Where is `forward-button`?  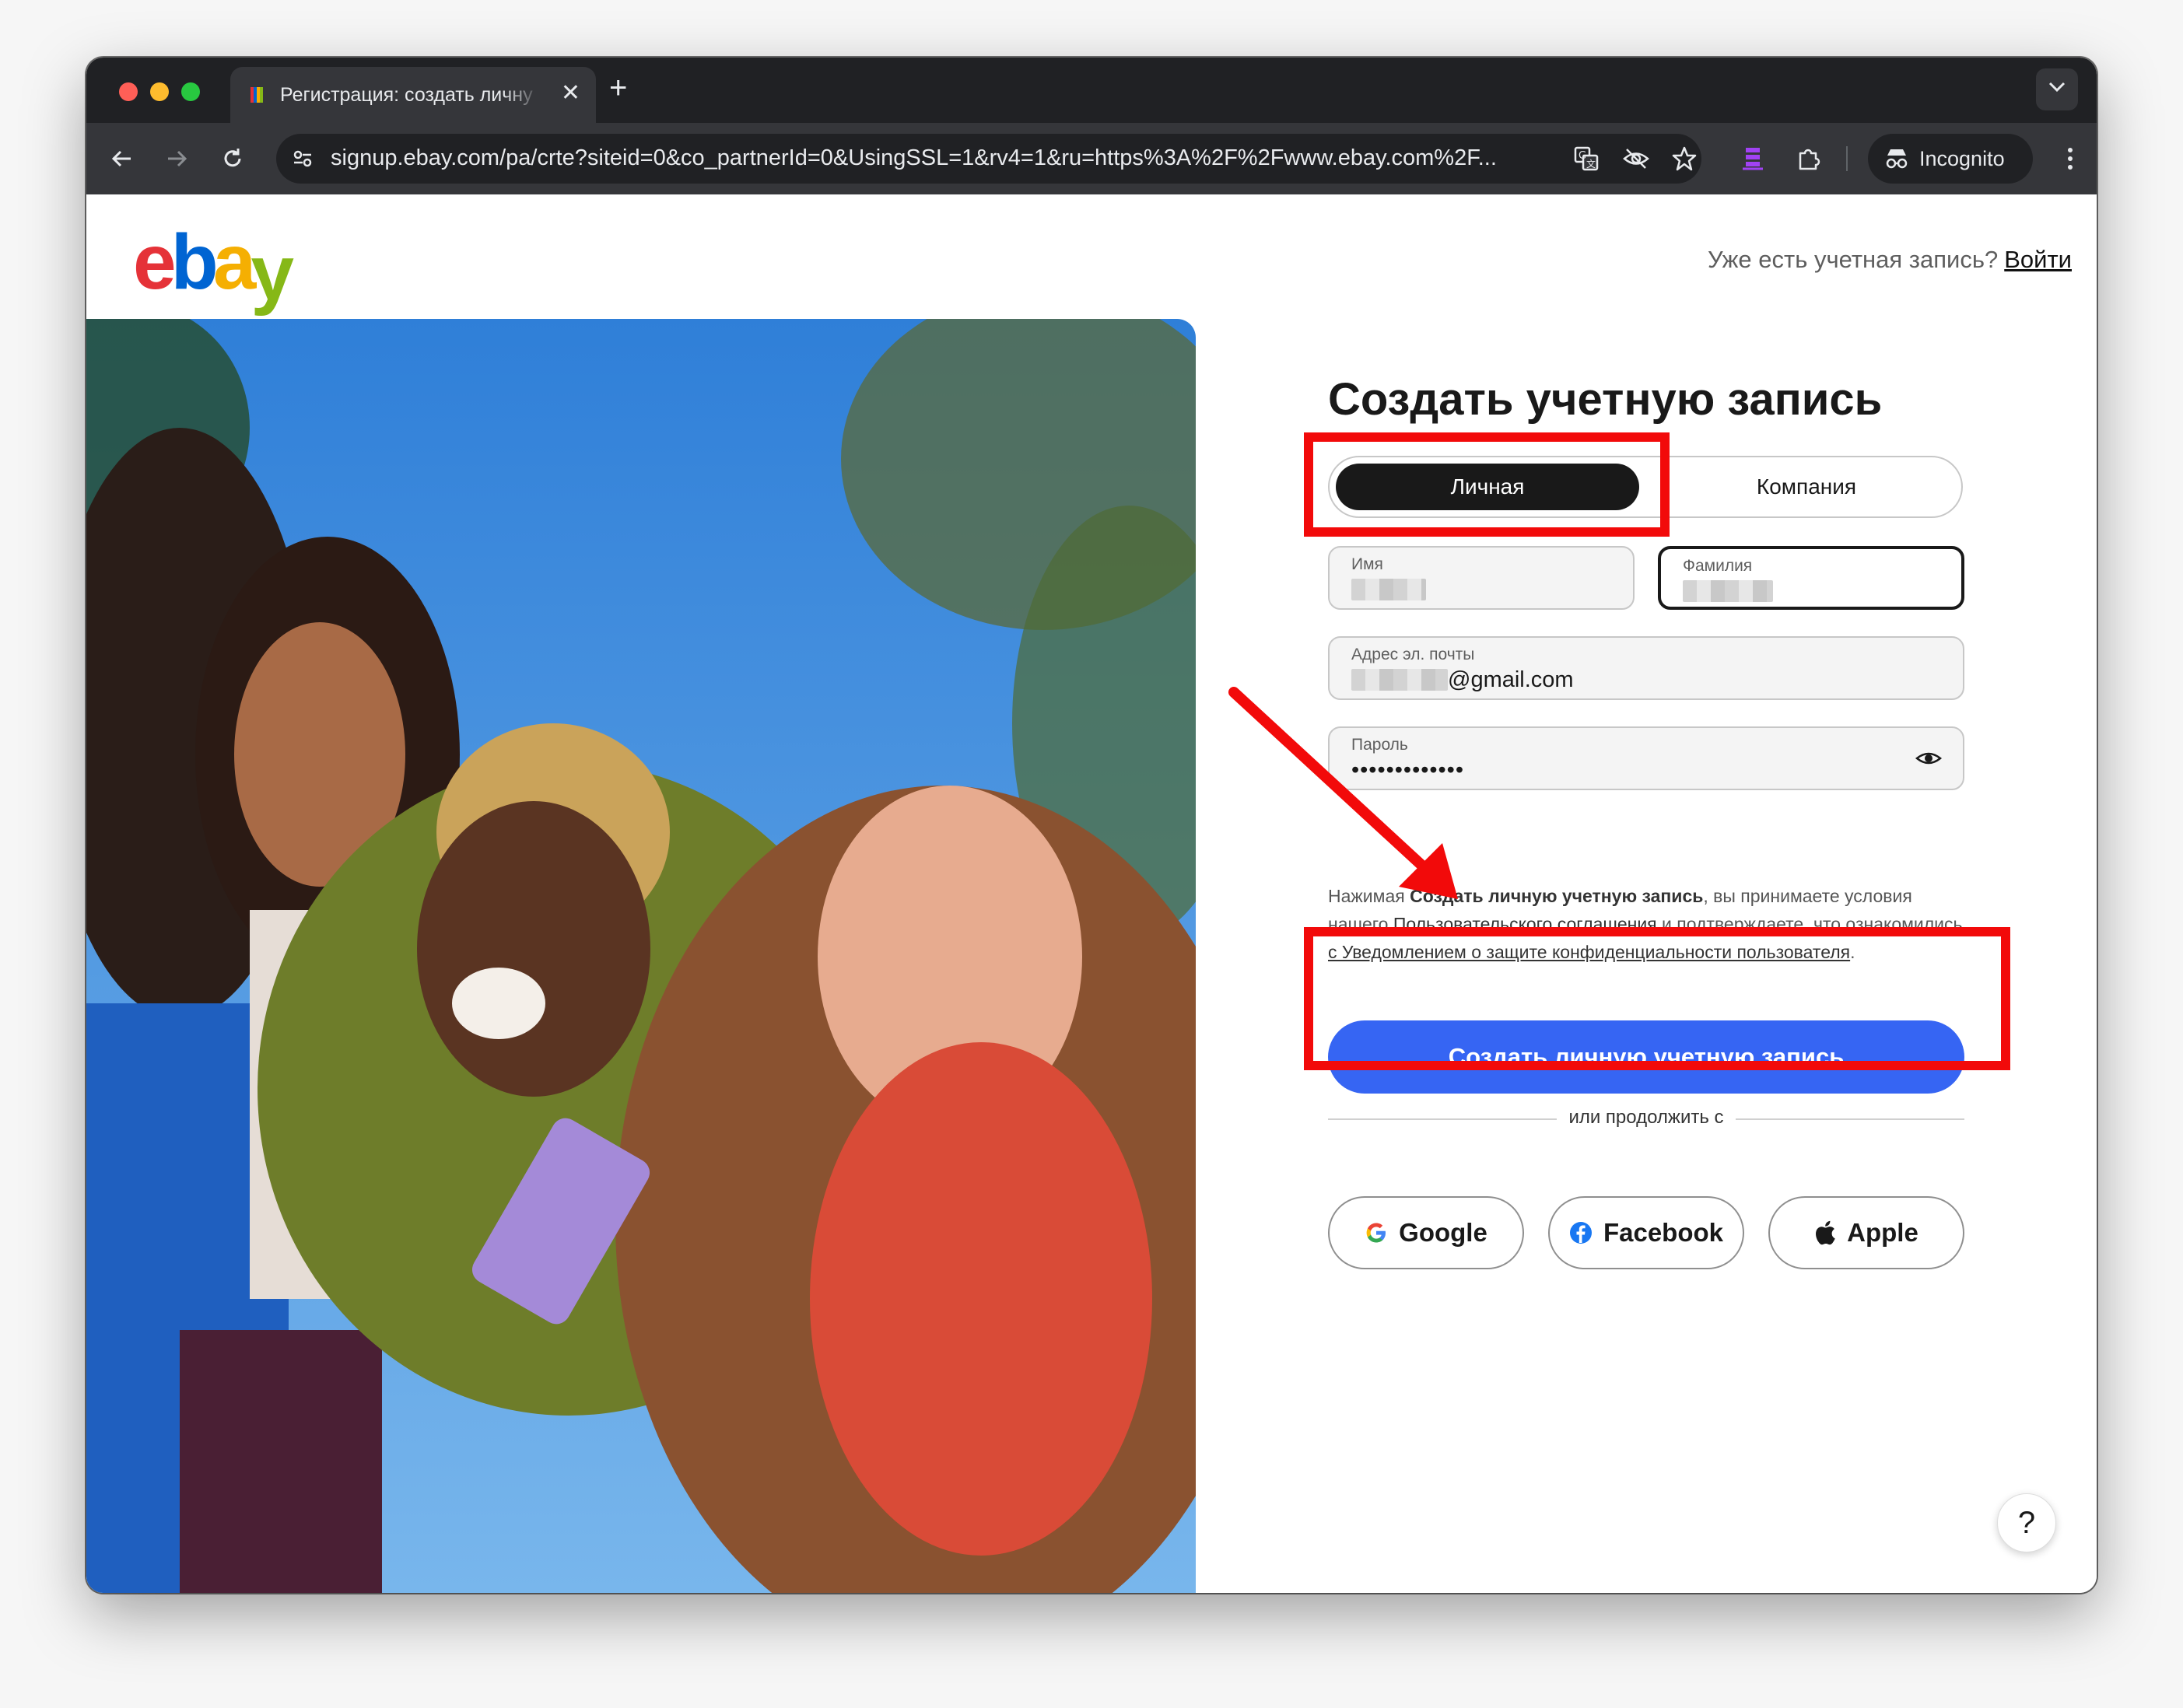
forward-button is located at coordinates (176, 159).